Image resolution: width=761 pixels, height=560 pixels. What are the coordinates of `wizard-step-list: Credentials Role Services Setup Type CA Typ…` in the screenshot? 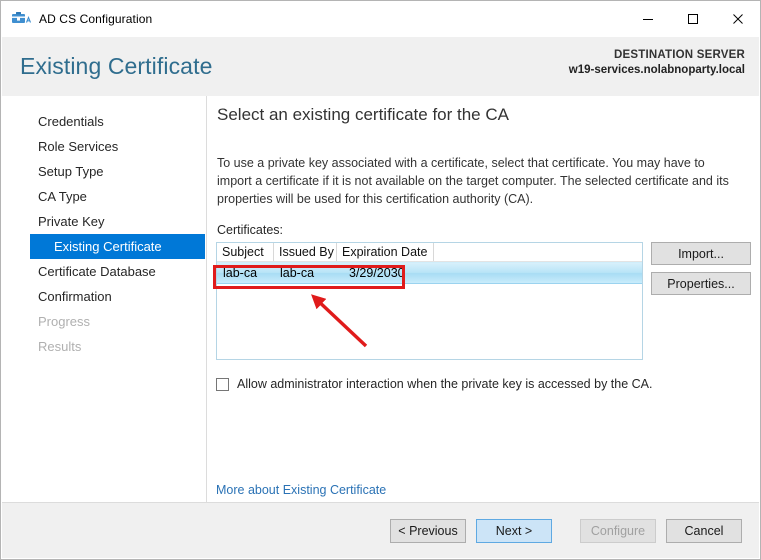 It's located at (104, 227).